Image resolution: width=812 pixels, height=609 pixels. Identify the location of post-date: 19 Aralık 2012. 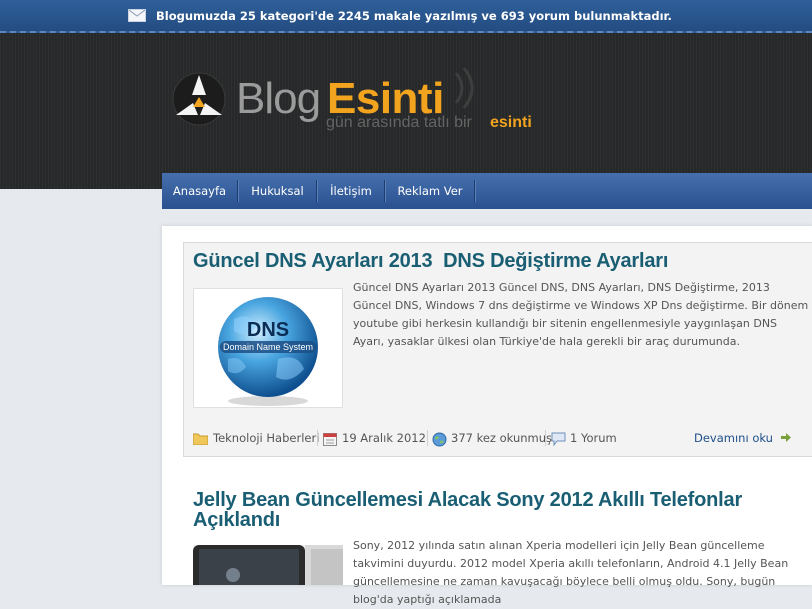
(384, 438).